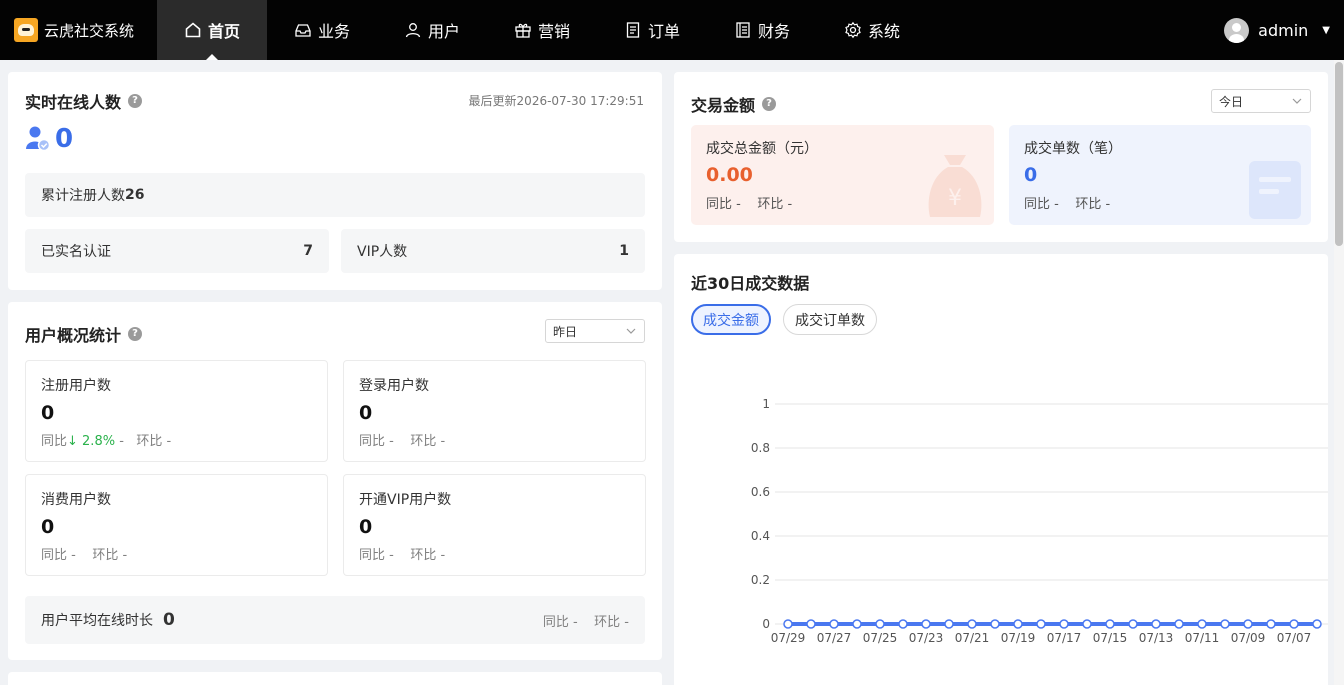  What do you see at coordinates (1261, 101) in the screenshot?
I see `trade-period-select: 今日` at bounding box center [1261, 101].